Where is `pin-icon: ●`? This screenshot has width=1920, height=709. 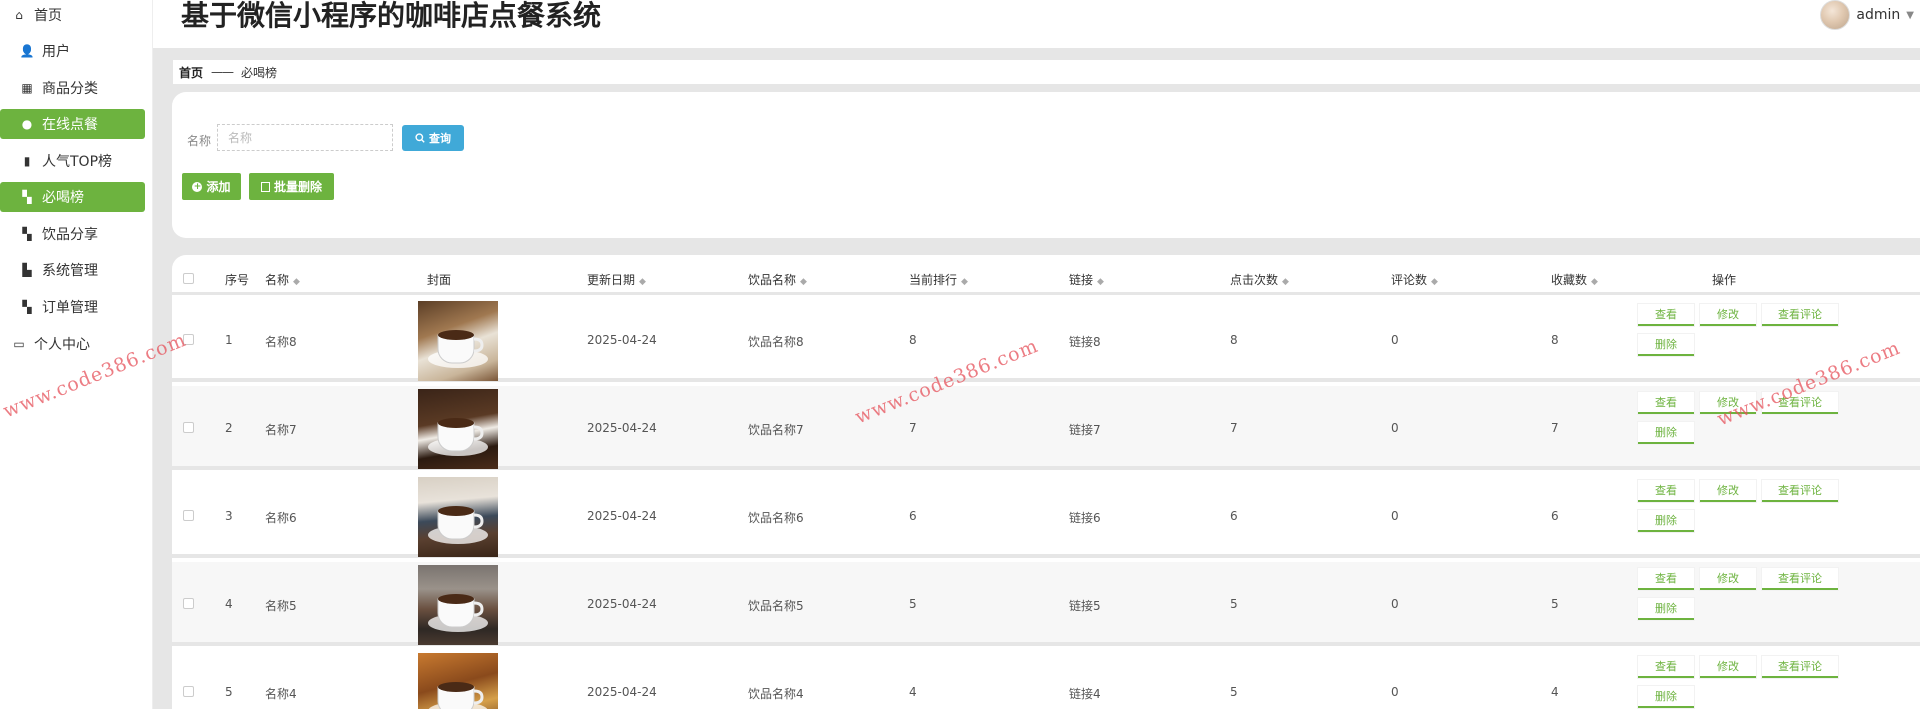
pin-icon: ● is located at coordinates (27, 124).